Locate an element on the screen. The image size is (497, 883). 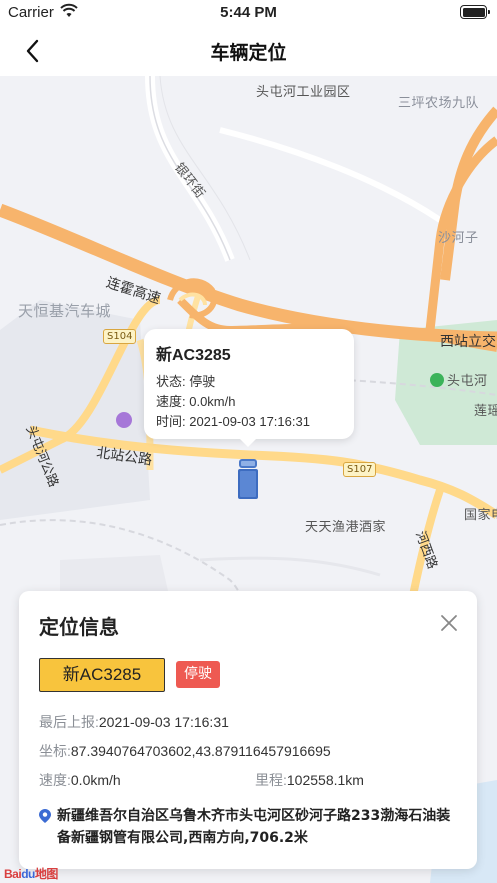
mileage-value: 102558.1km is located at coordinates (325, 780).